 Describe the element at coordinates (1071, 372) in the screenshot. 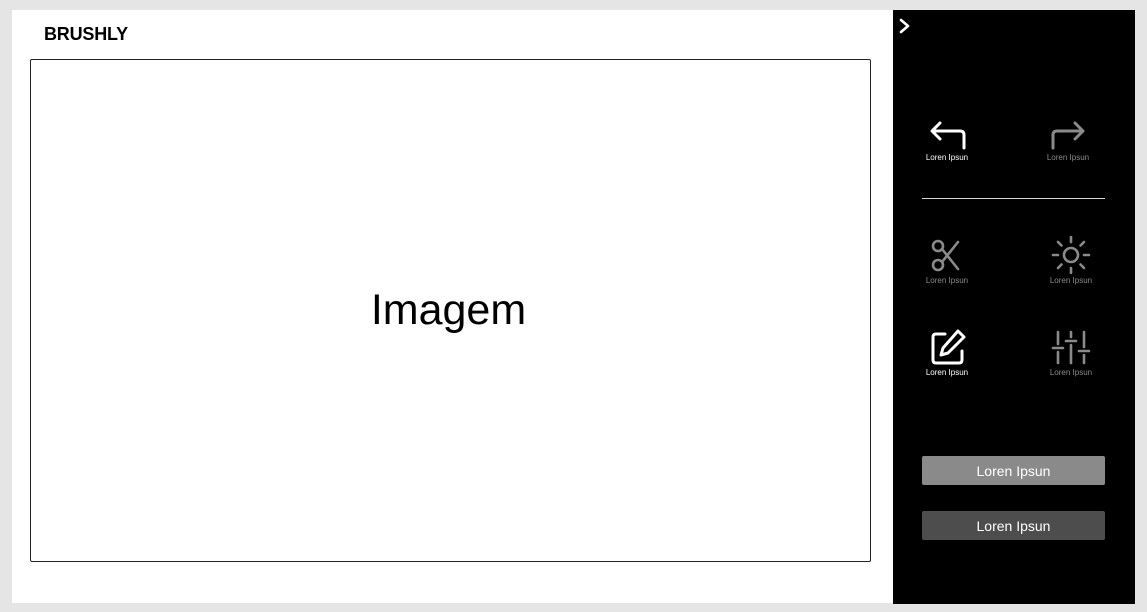

I see `adjust-tool-label: Loren Ipsun` at that location.